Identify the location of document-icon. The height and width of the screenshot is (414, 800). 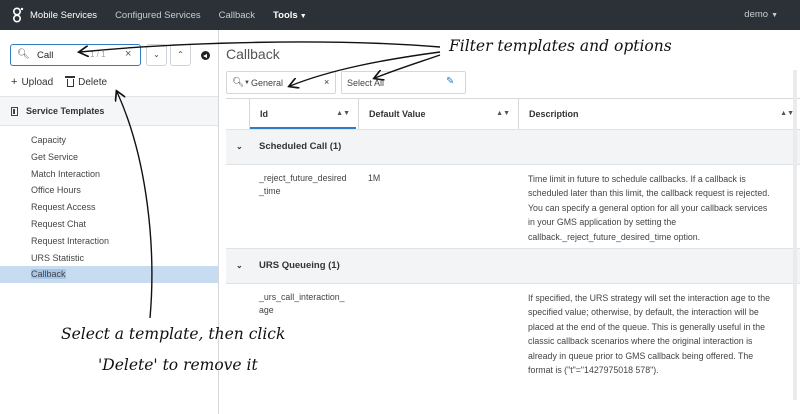
(14, 111).